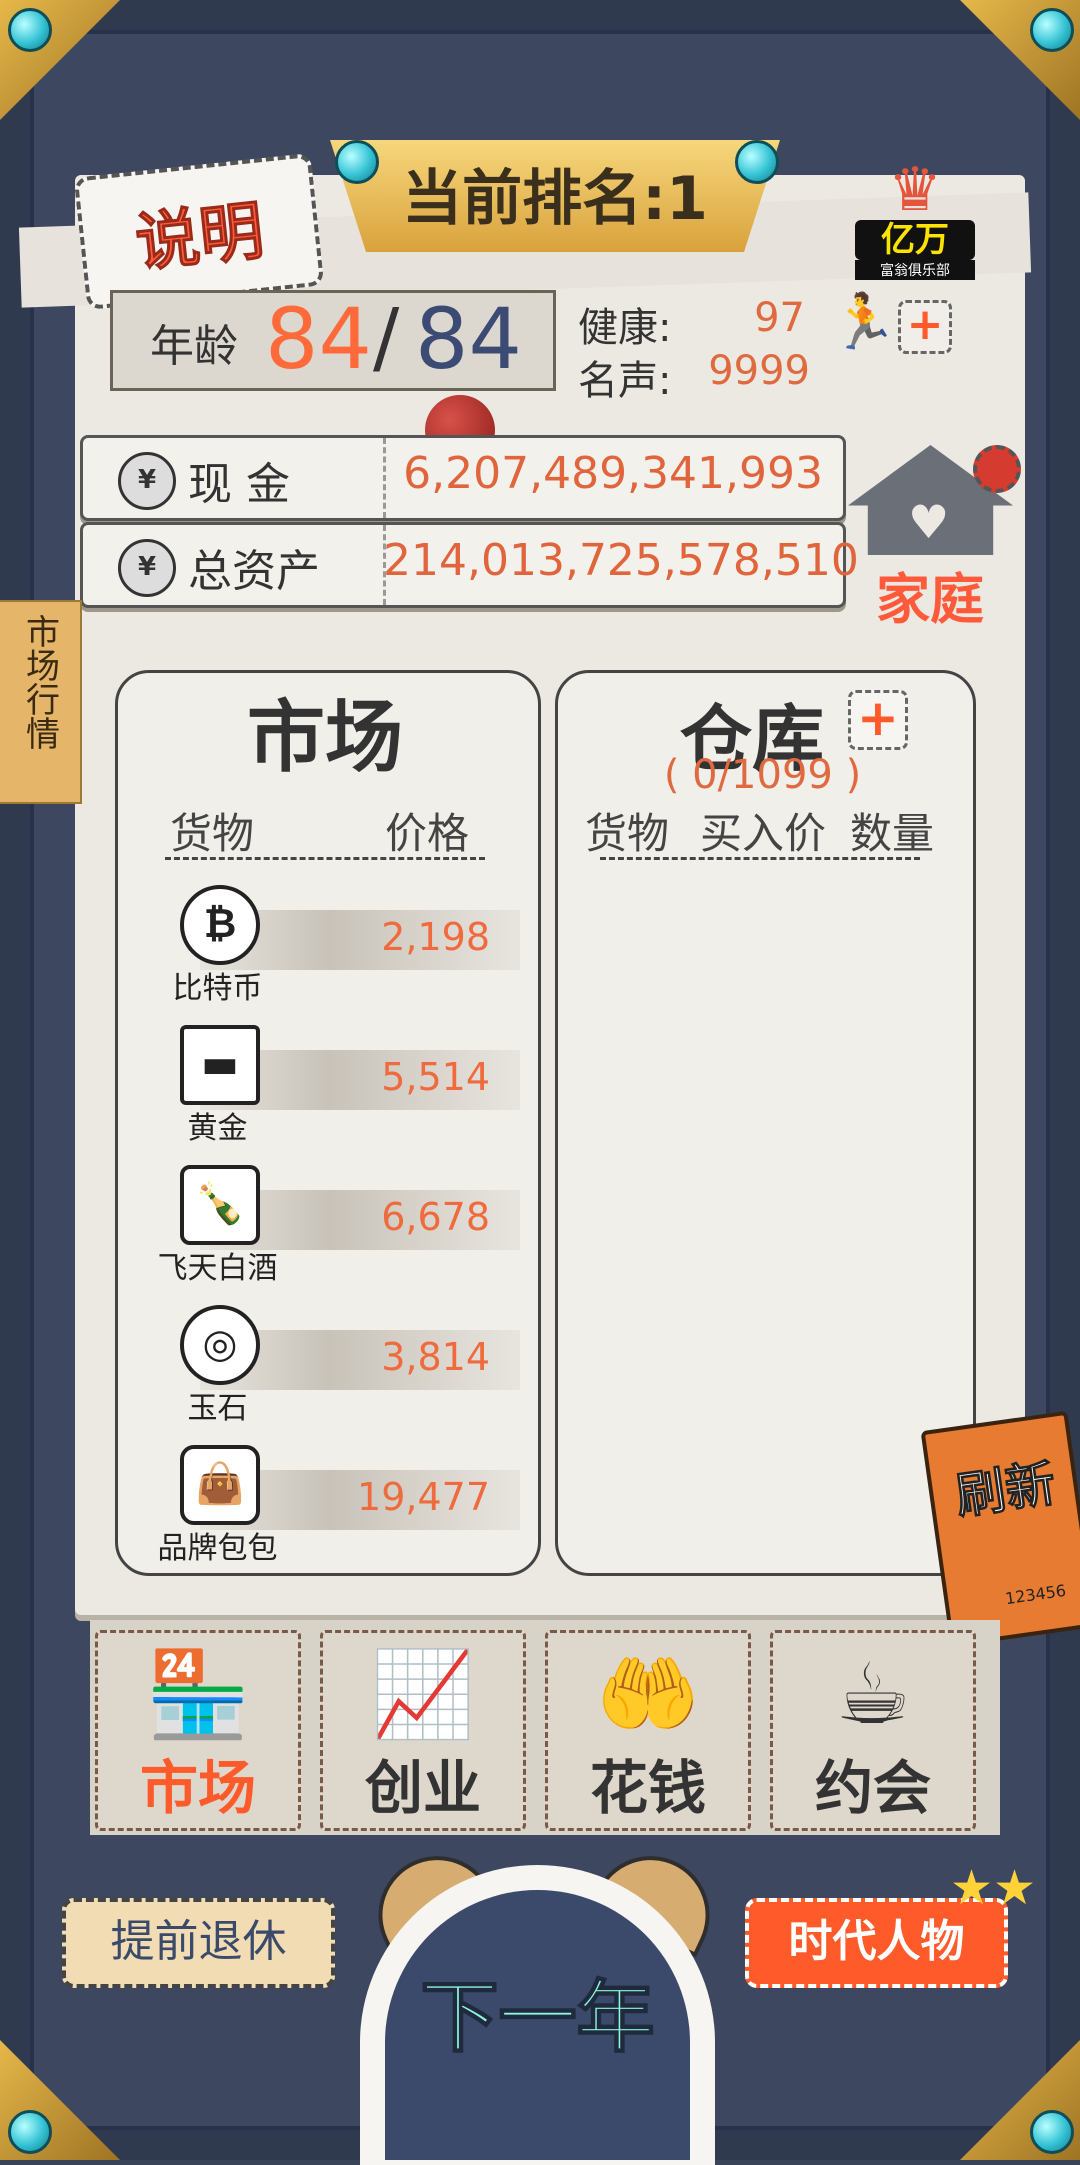  What do you see at coordinates (217, 1128) in the screenshot?
I see `item-name: 黄金` at bounding box center [217, 1128].